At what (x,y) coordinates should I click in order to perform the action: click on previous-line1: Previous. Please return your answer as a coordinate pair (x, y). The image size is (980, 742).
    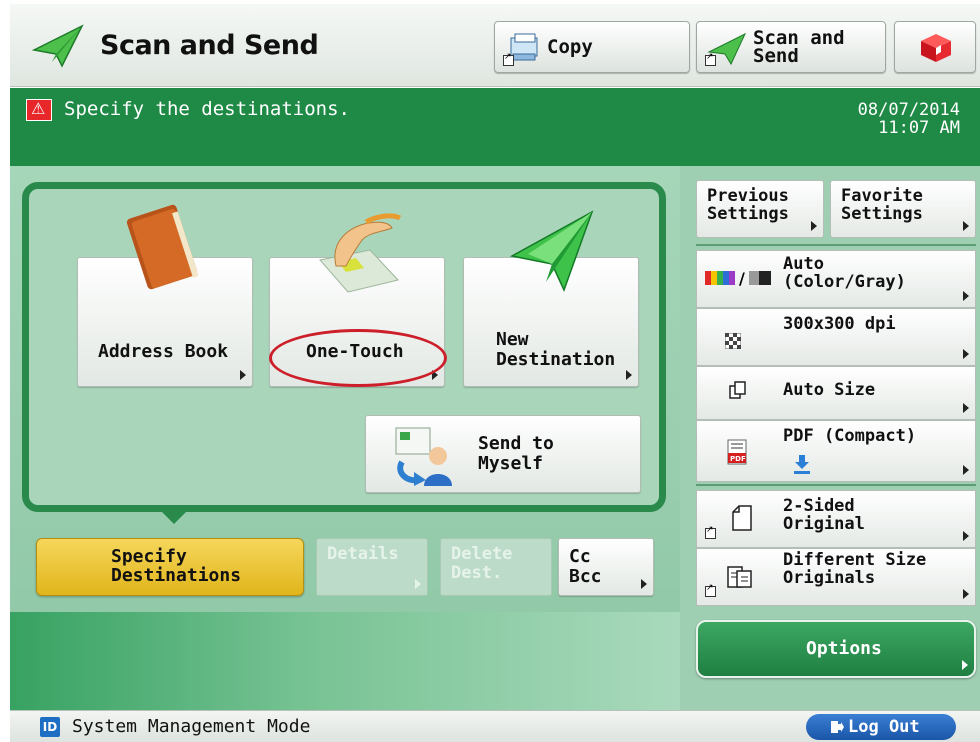
    Looking at the image, I should click on (748, 196).